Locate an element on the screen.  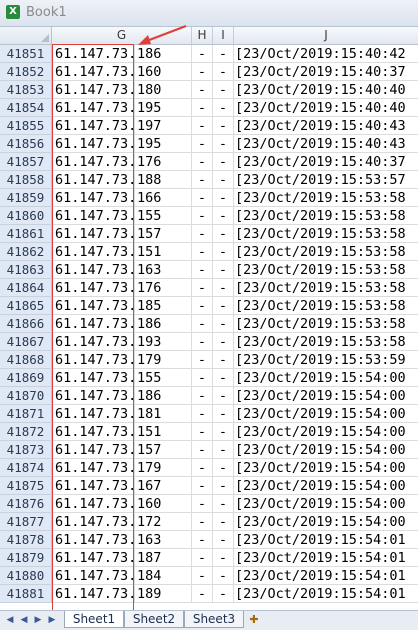
row-header: 41879 is located at coordinates (26, 558).